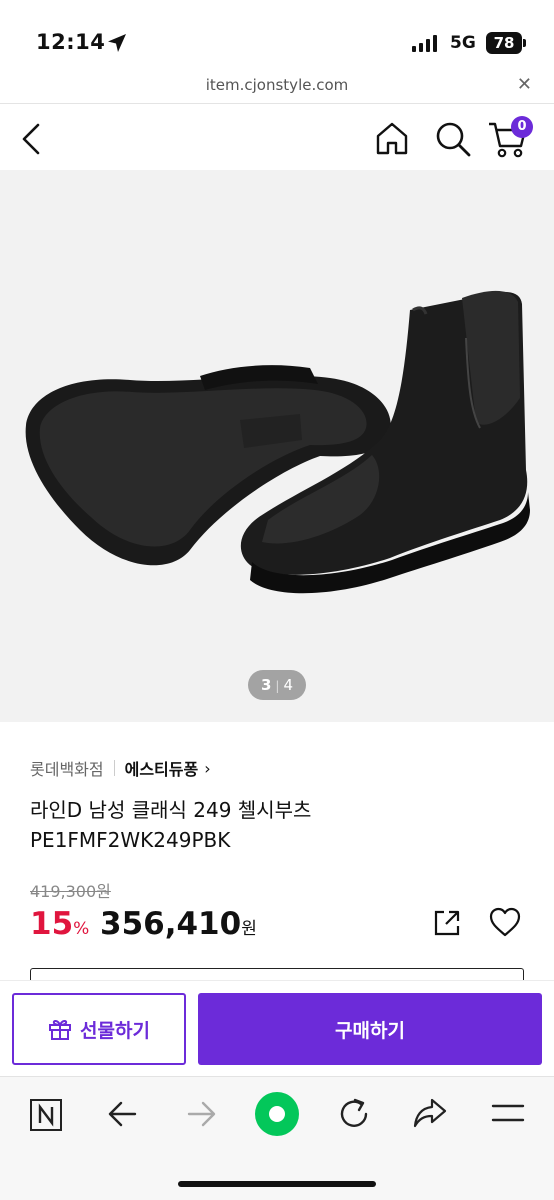 The image size is (554, 1200). I want to click on share-arrow-icon, so click(430, 1113).